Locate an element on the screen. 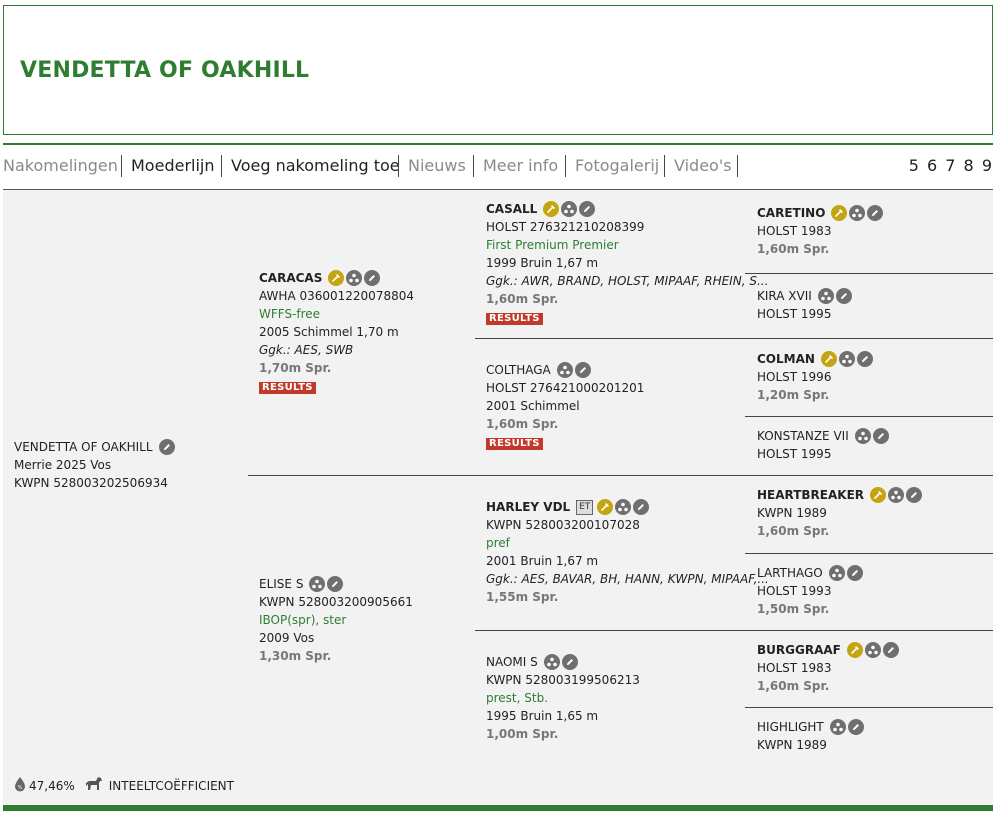 This screenshot has height=814, width=996. horse-g4-8: HIGHLIGHT KWPN 1989 is located at coordinates (810, 736).